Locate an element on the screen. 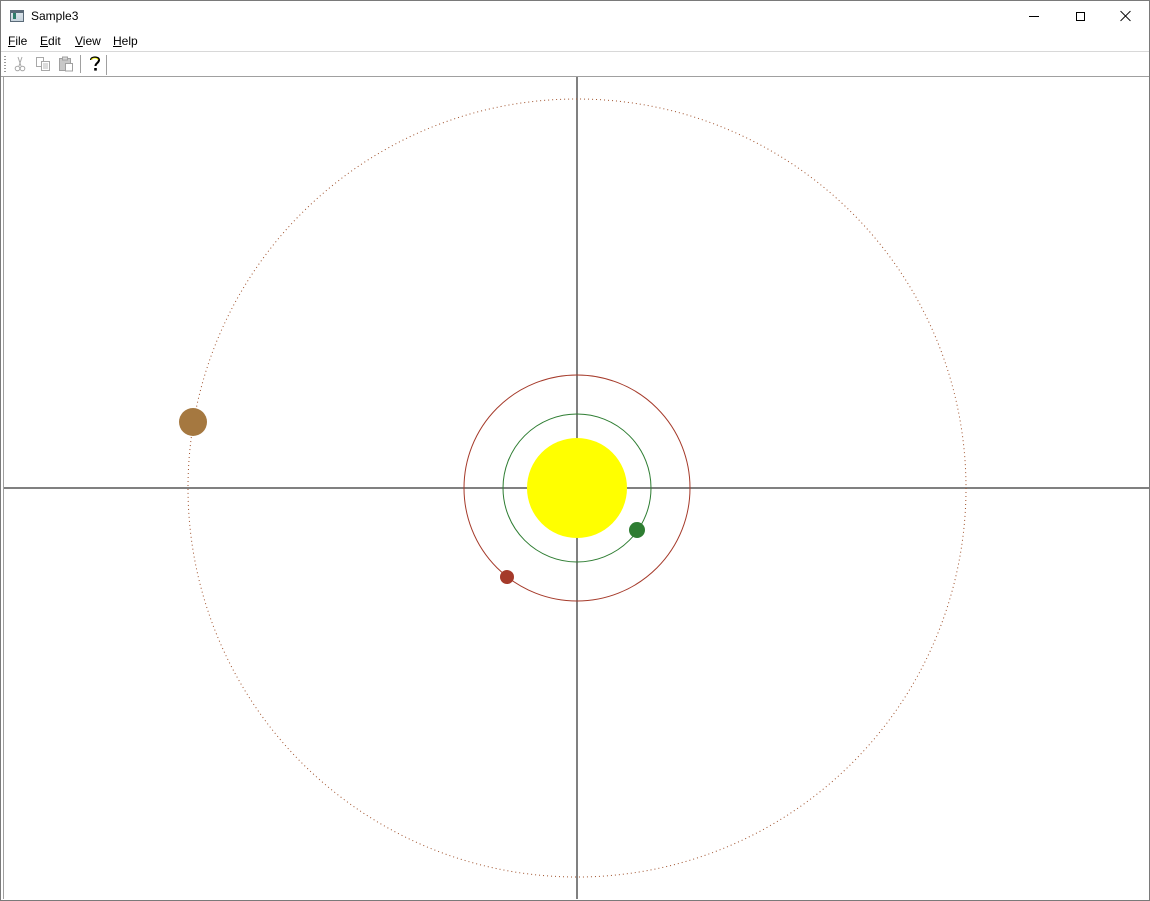 The height and width of the screenshot is (901, 1150). minimize-button is located at coordinates (1034, 16).